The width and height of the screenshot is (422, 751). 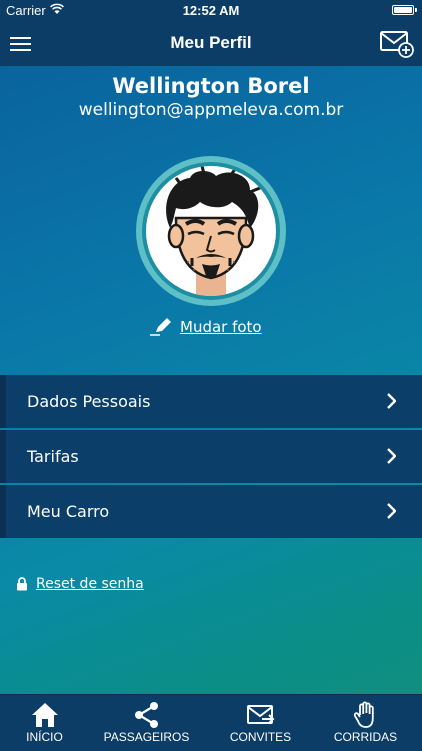 What do you see at coordinates (89, 401) in the screenshot?
I see `menu-item-label: Dados Pessoais` at bounding box center [89, 401].